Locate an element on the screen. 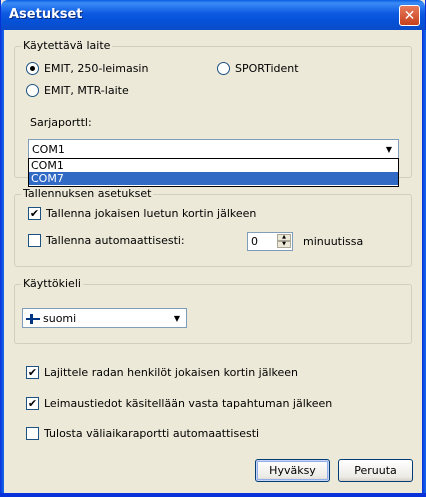  print-split-report-label: Tulosta väliaikaraportti automaattisesti is located at coordinates (152, 433).